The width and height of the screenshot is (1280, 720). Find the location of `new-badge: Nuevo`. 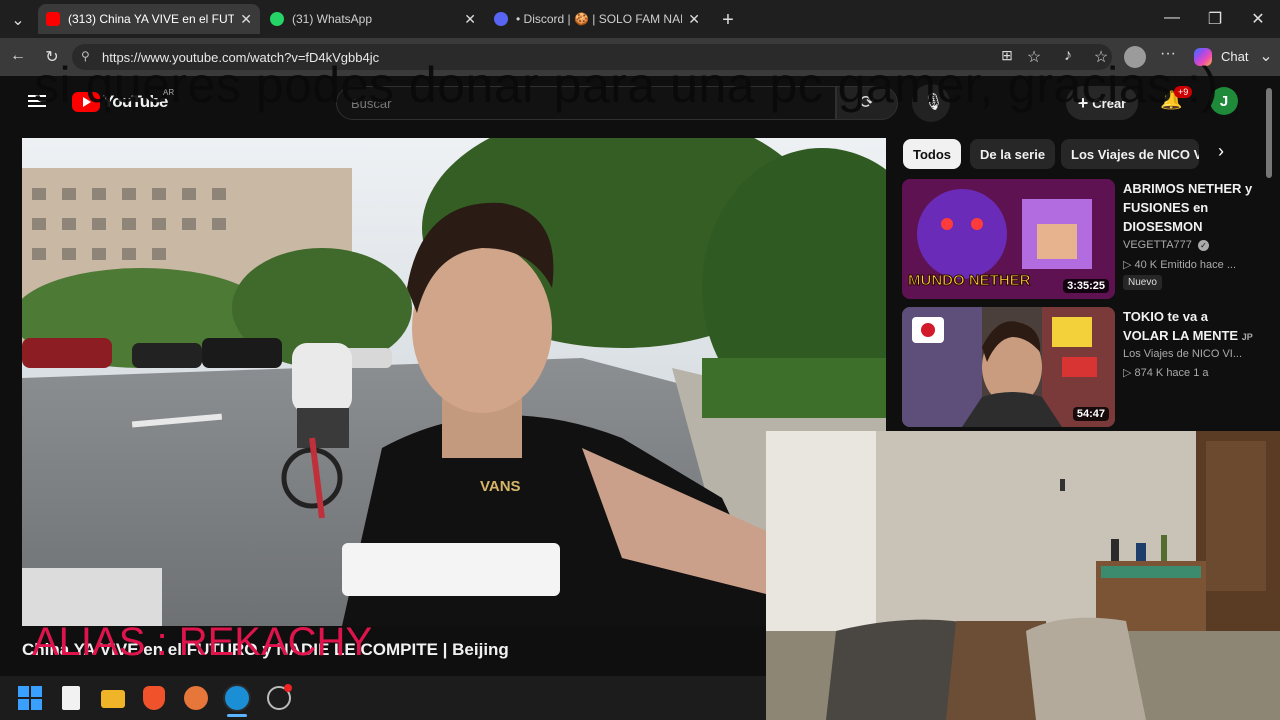

new-badge: Nuevo is located at coordinates (1142, 282).